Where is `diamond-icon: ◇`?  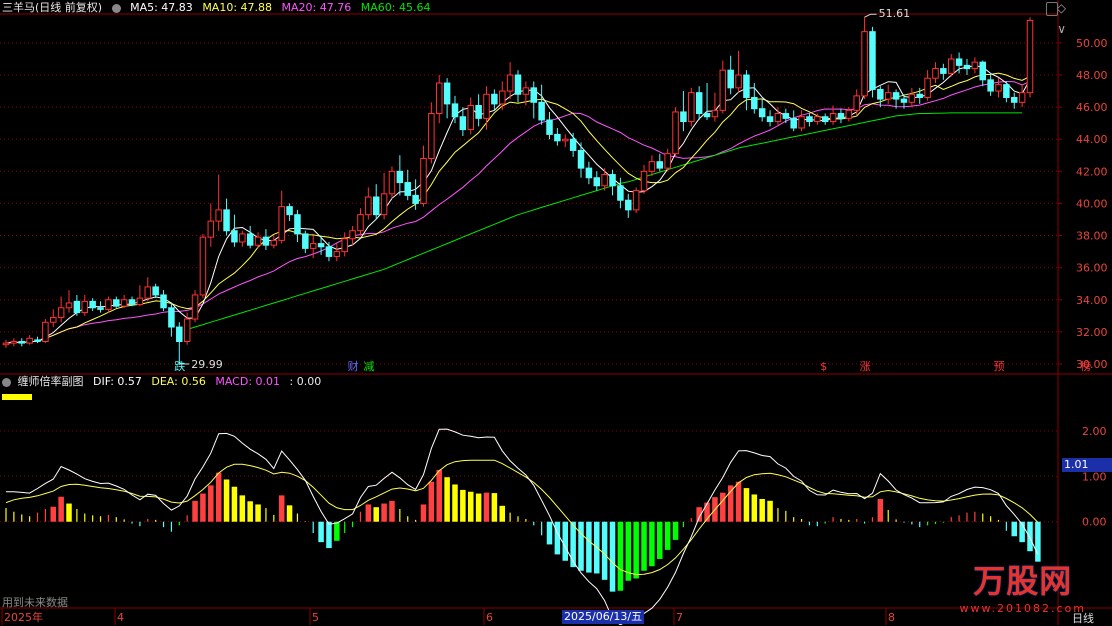
diamond-icon: ◇ is located at coordinates (1061, 8).